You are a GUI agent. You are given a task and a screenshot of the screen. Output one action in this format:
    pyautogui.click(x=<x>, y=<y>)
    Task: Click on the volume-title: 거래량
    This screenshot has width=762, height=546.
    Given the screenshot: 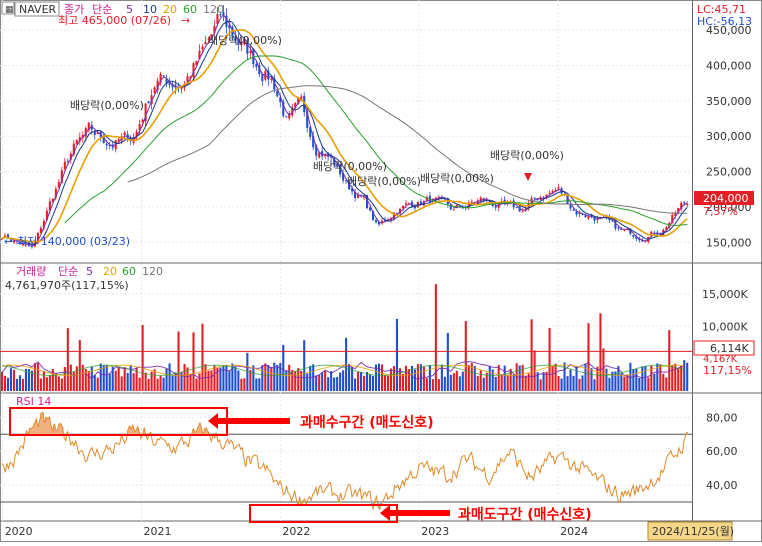 What is the action you would take?
    pyautogui.click(x=31, y=271)
    